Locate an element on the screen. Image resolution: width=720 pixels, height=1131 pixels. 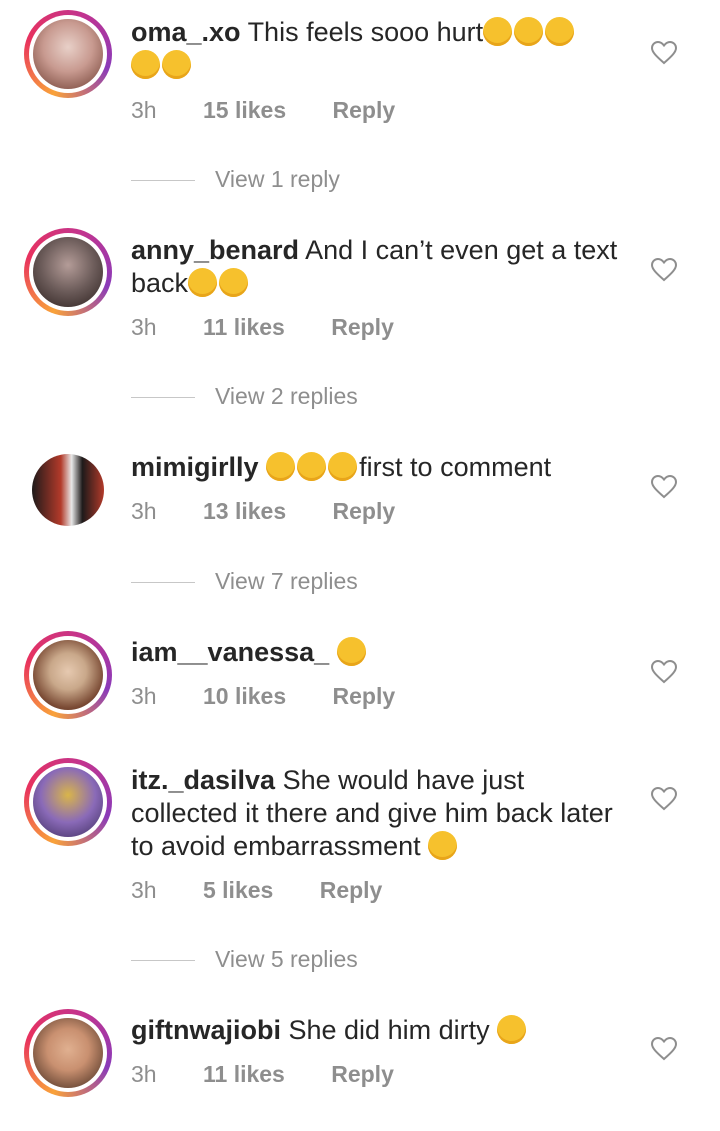
likes-count: 15 likes is located at coordinates (244, 110).